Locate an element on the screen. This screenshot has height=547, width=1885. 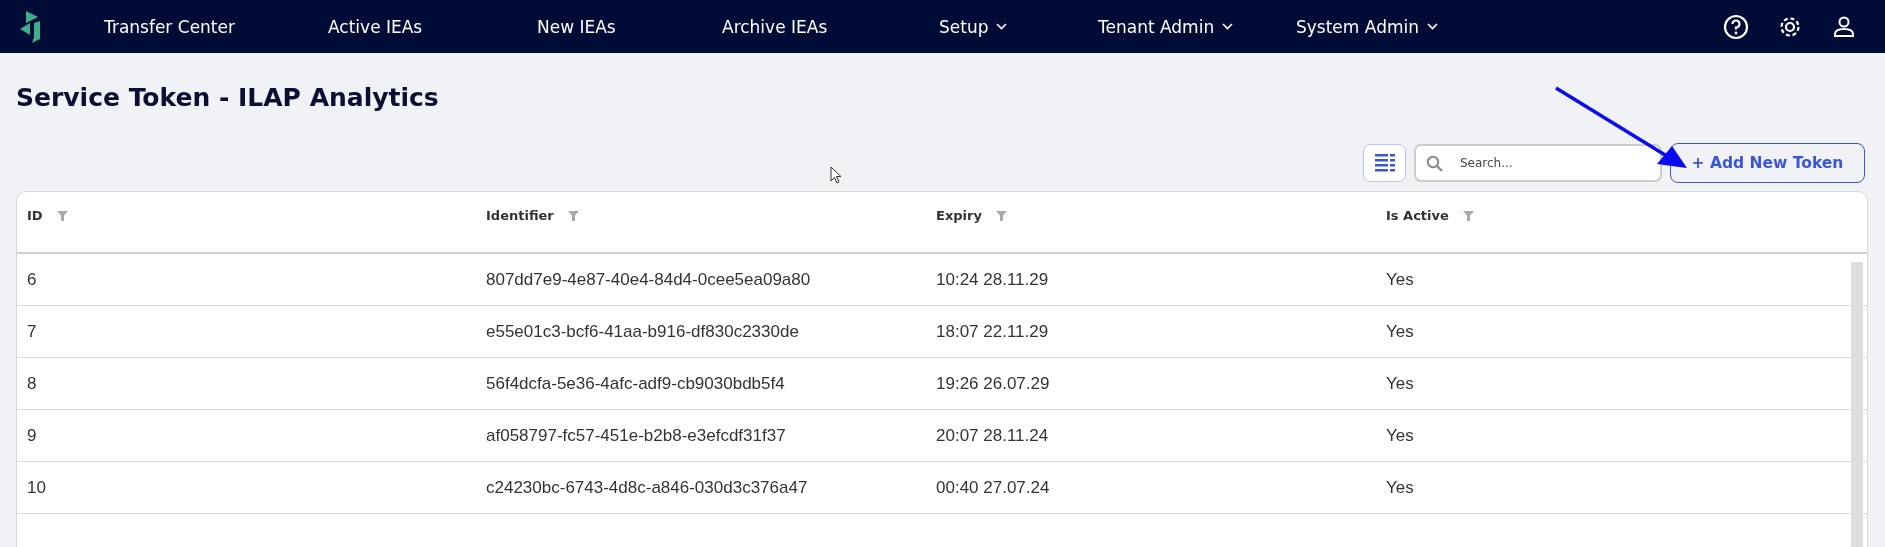
table-cell: 10:24 28.11.29 is located at coordinates (992, 279).